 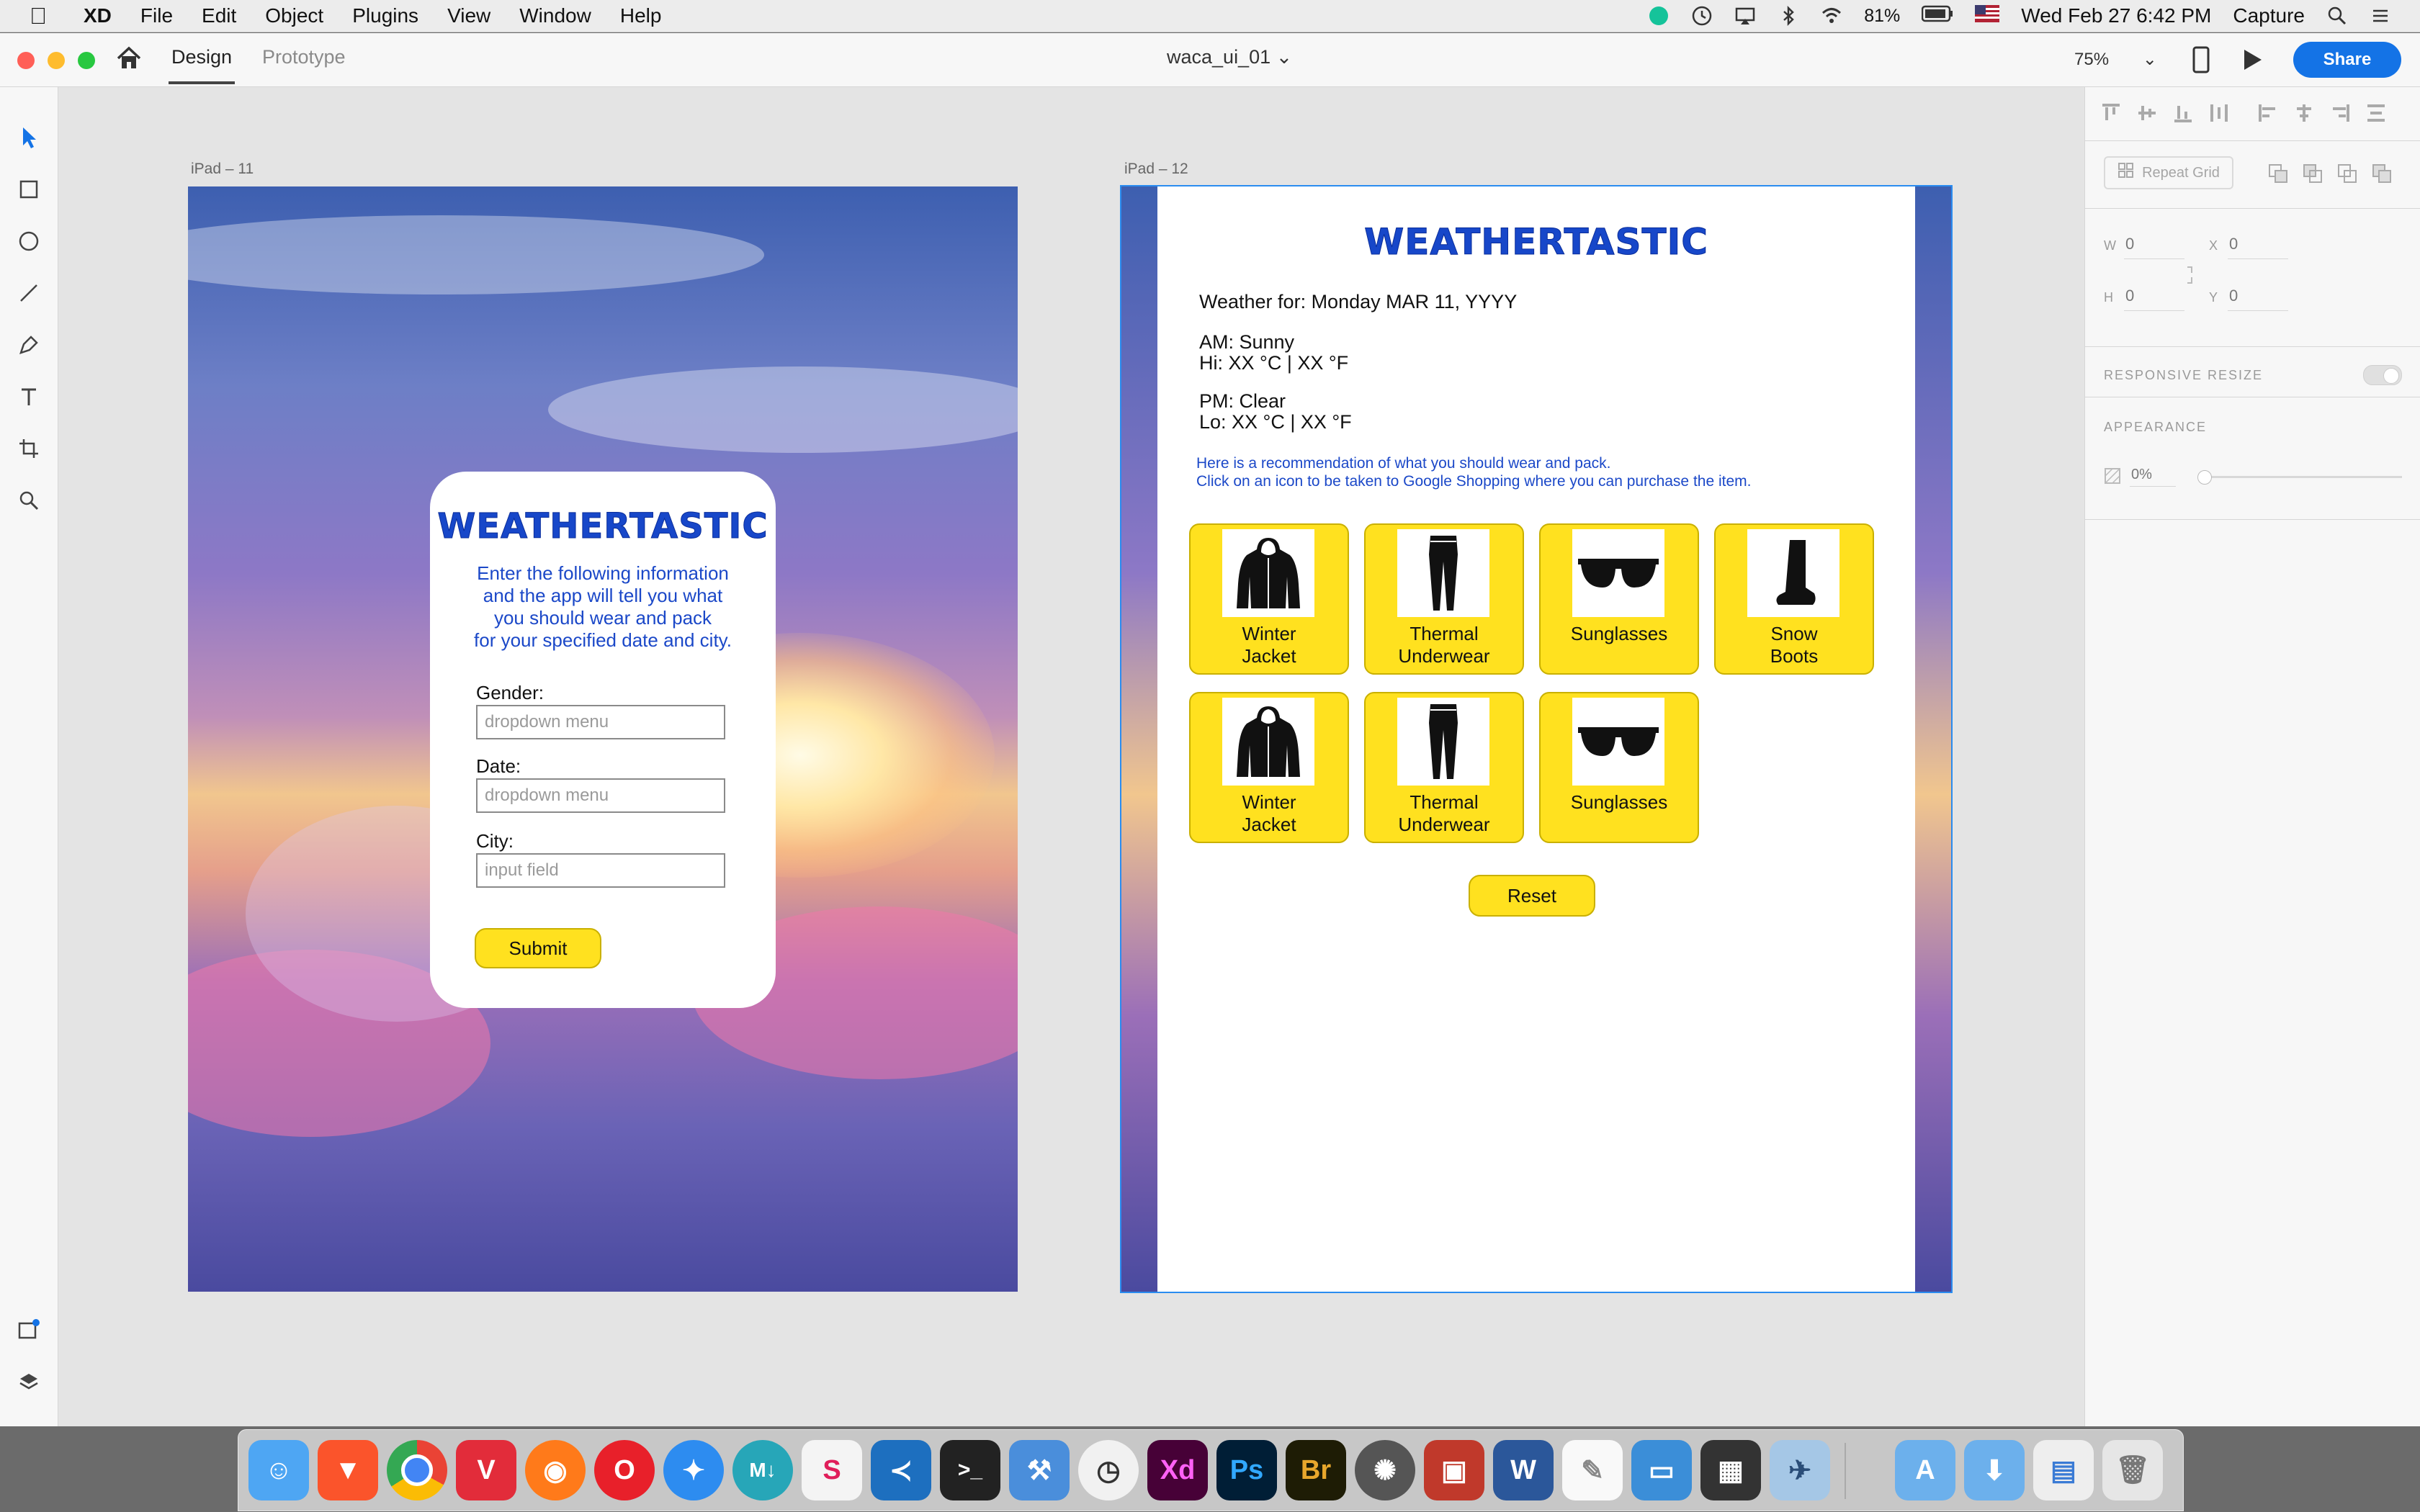 What do you see at coordinates (641, 15) in the screenshot?
I see `menu-help: Help` at bounding box center [641, 15].